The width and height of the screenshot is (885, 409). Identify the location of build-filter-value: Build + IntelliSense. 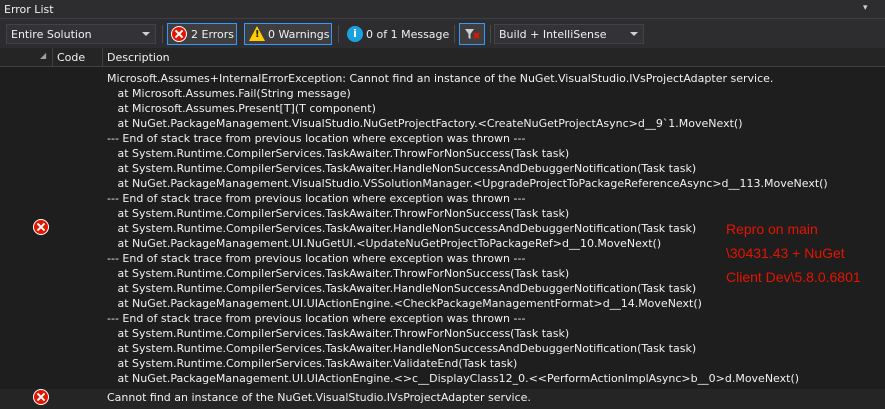
(553, 34).